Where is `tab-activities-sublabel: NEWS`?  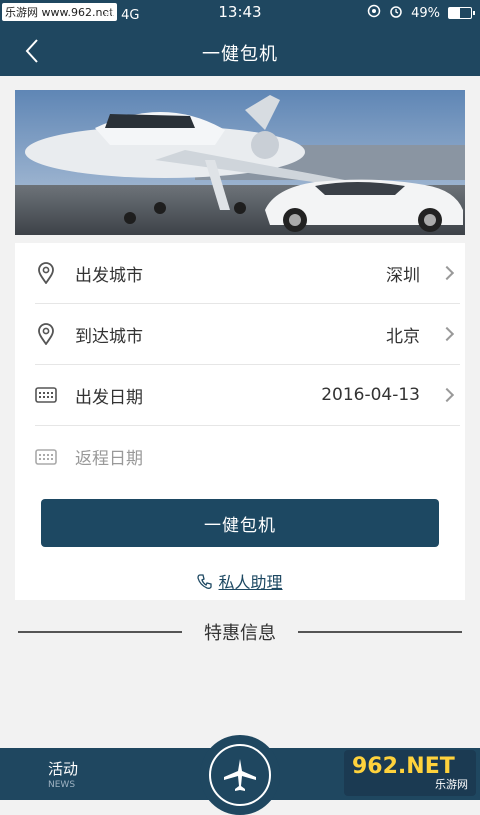 tab-activities-sublabel: NEWS is located at coordinates (62, 785).